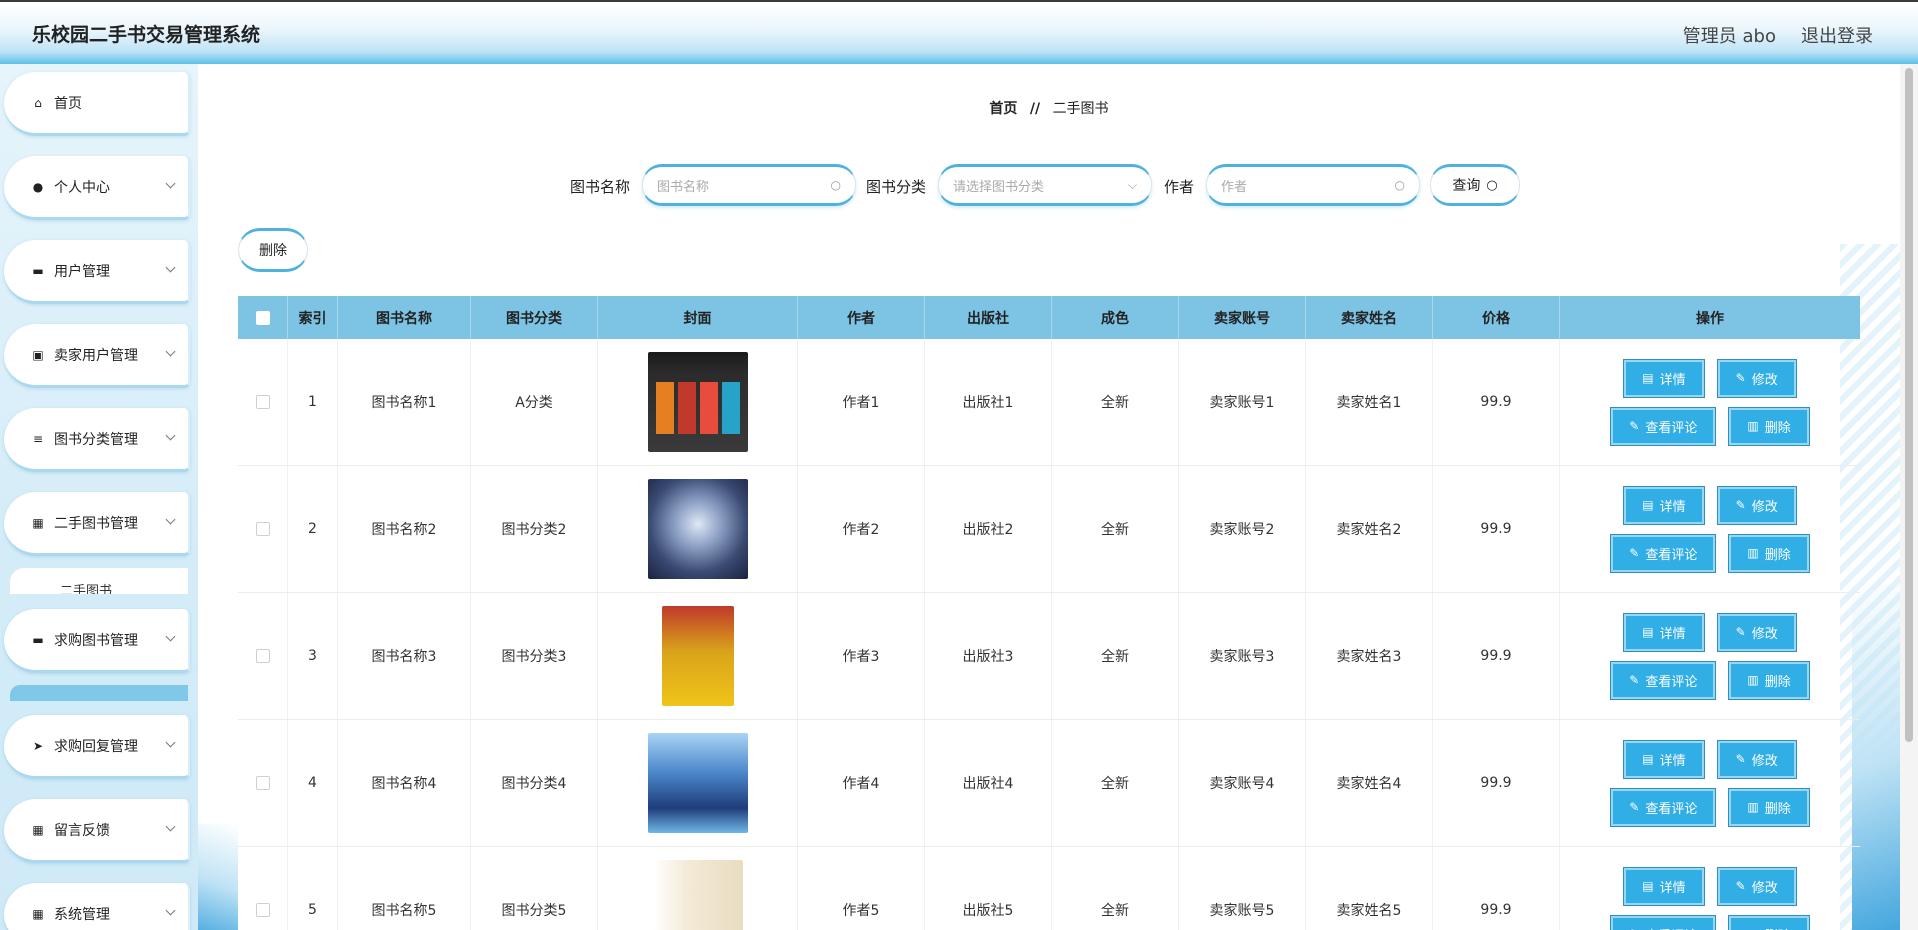 Image resolution: width=1918 pixels, height=930 pixels. I want to click on sidebar-item-category-management: ≡ 图书分类管理, so click(97, 440).